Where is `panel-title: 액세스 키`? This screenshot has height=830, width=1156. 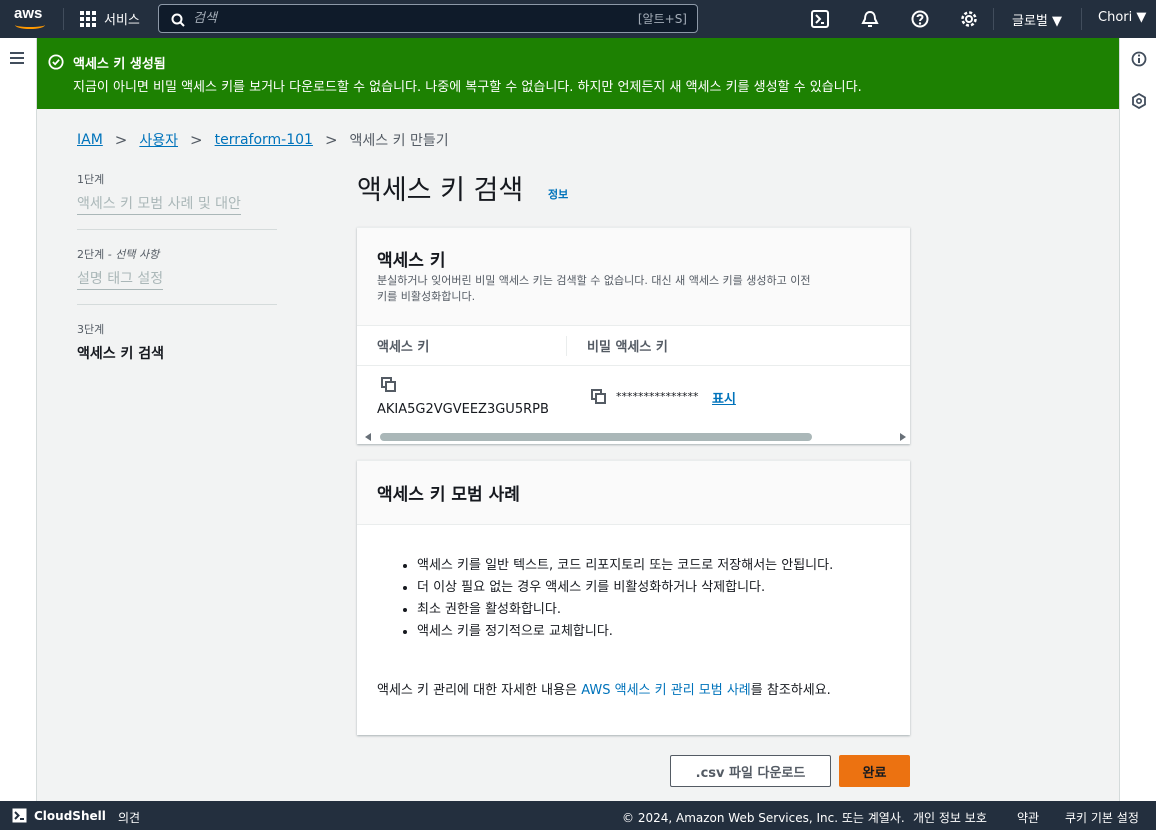
panel-title: 액세스 키 is located at coordinates (411, 261).